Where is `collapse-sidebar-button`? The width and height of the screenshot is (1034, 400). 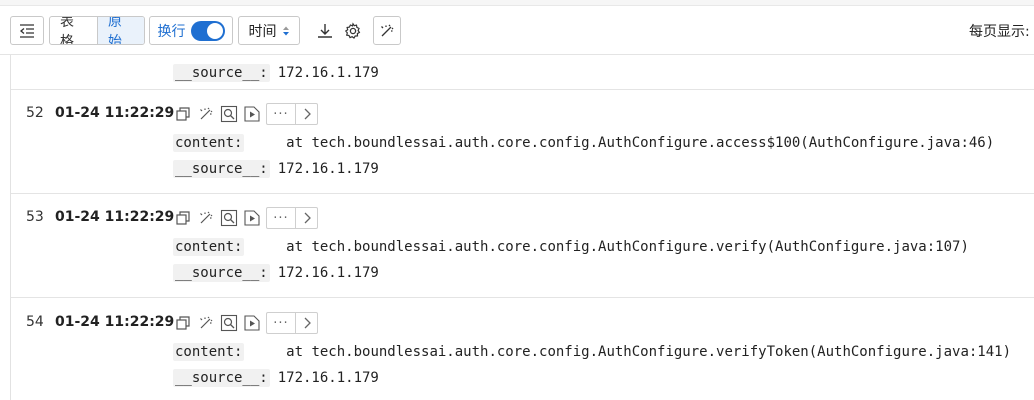 collapse-sidebar-button is located at coordinates (27, 30).